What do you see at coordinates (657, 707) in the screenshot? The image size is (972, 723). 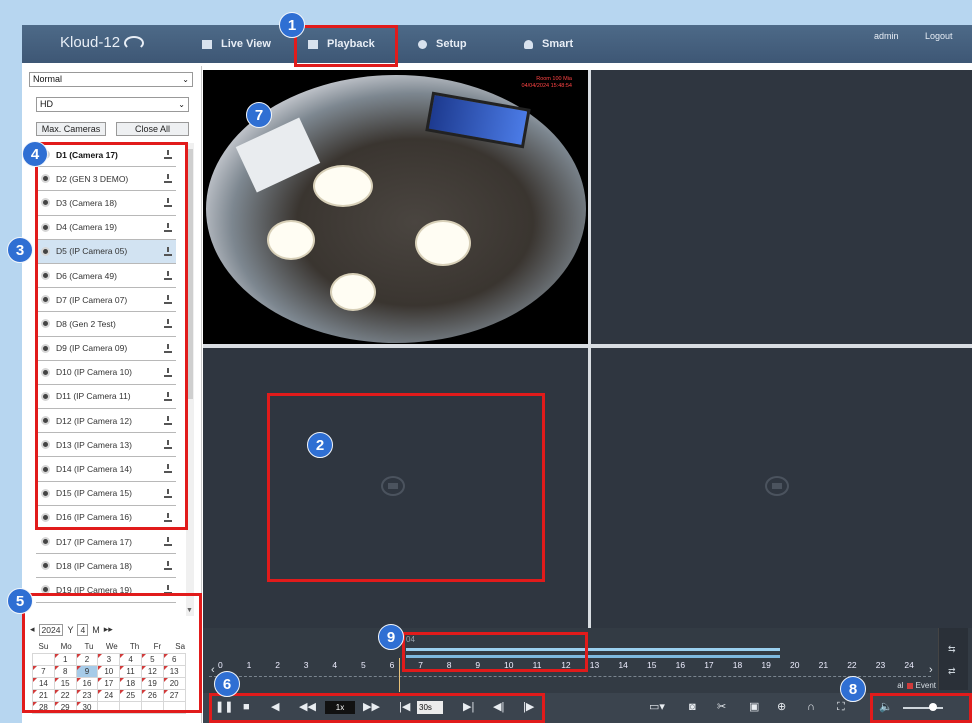 I see `layout-select-icon: ▭▾` at bounding box center [657, 707].